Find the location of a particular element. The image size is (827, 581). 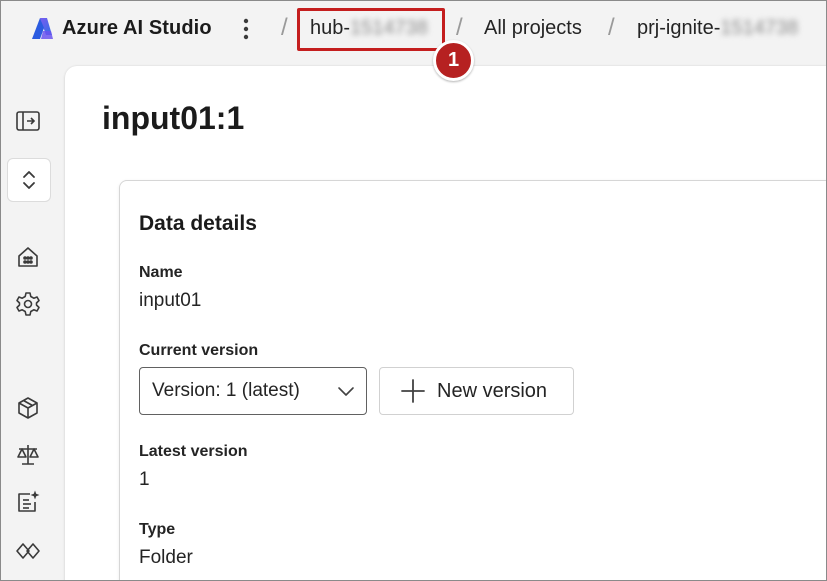

type-value: Folder is located at coordinates (166, 557).